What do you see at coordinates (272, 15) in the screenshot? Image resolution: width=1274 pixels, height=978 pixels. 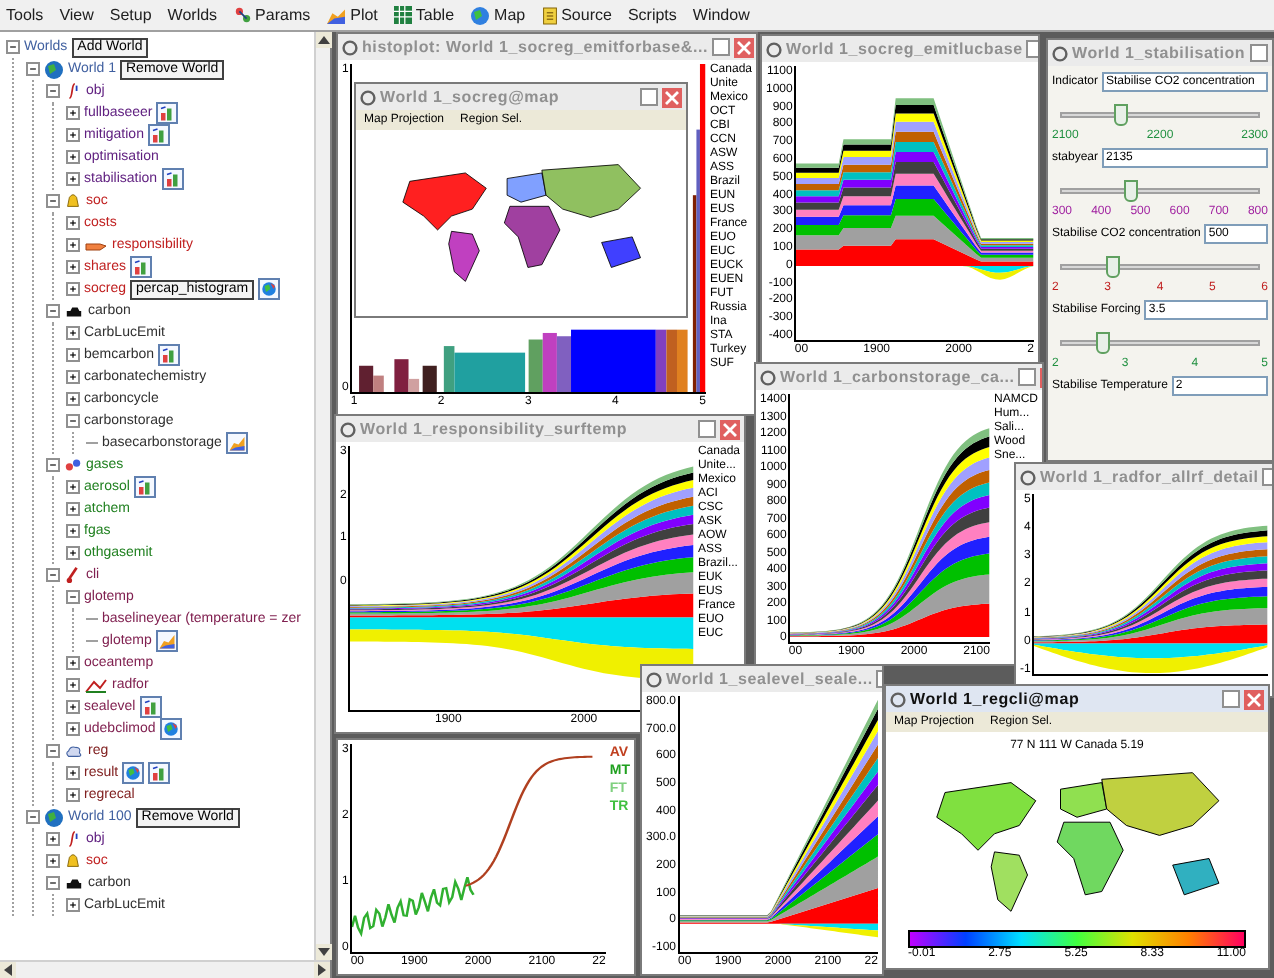 I see `menu-item: Params` at bounding box center [272, 15].